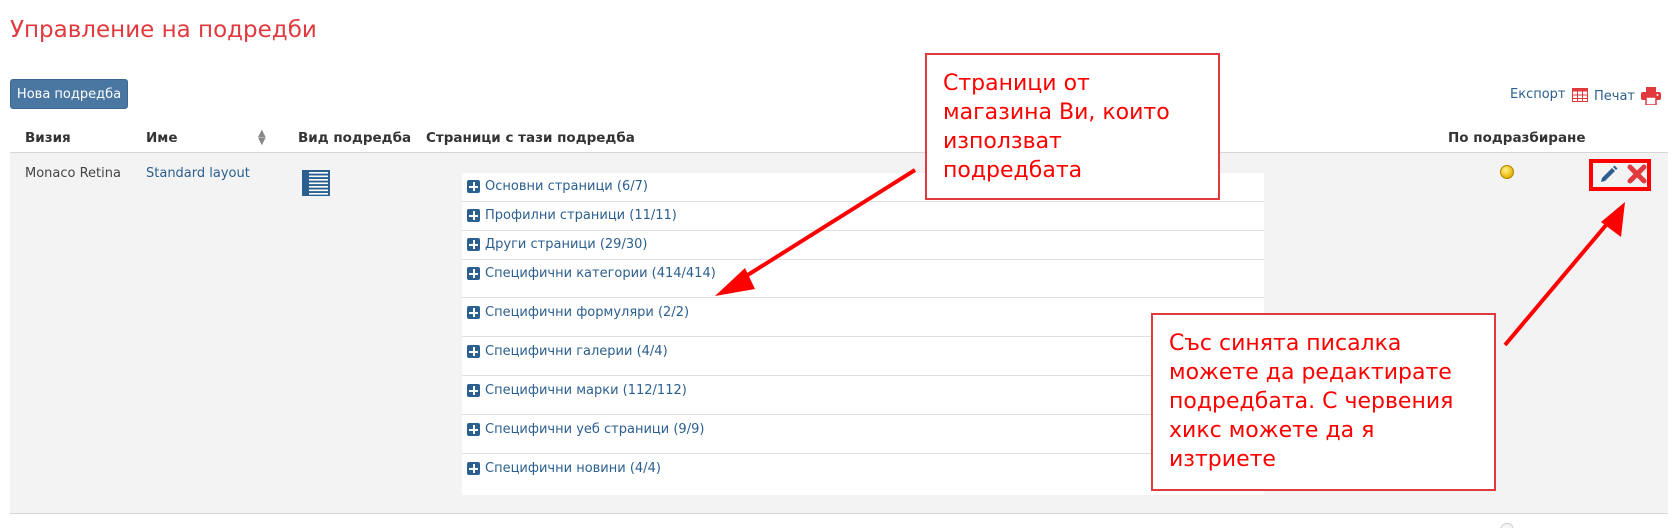  Describe the element at coordinates (825, 226) in the screenshot. I see `pages-arrow` at that location.